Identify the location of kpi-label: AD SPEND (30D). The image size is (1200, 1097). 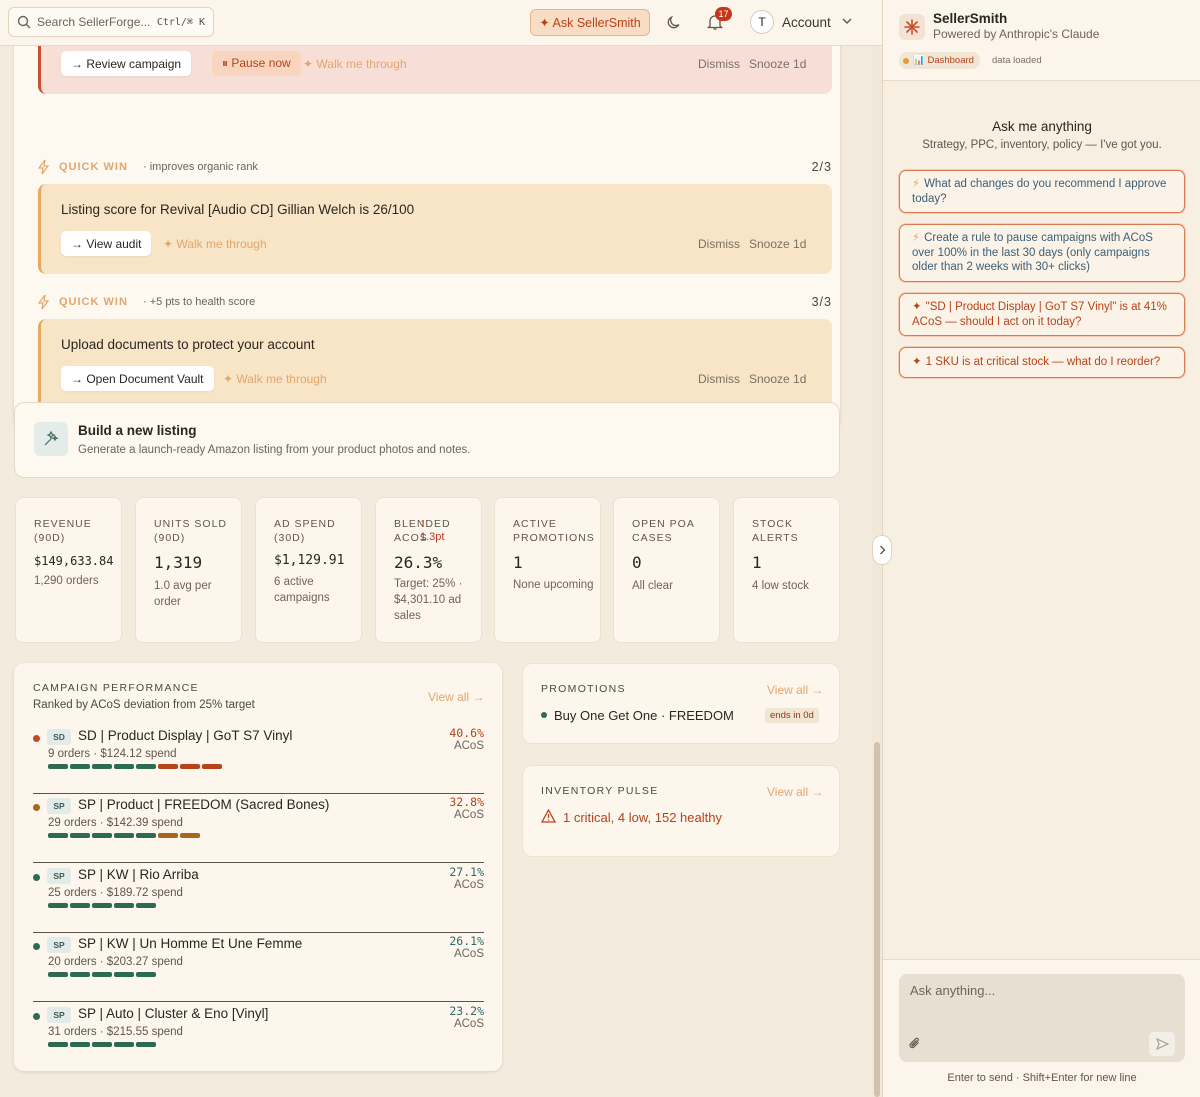
(305, 531).